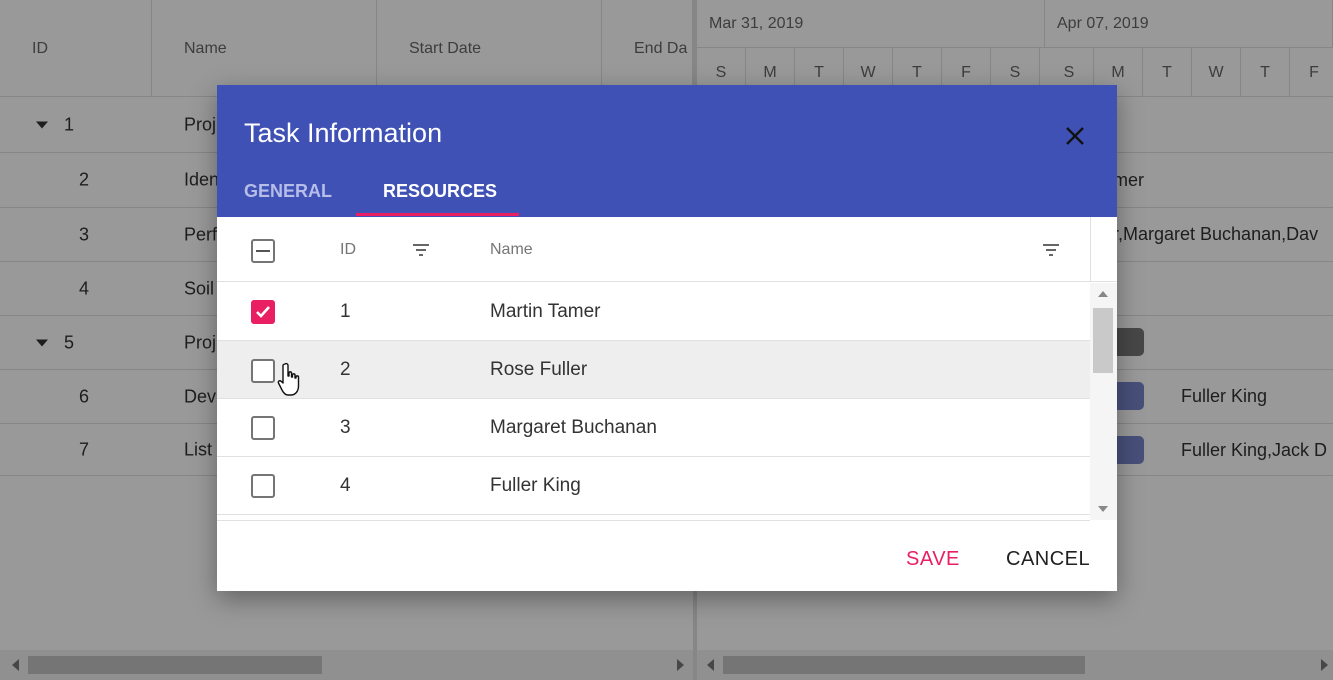 Image resolution: width=1333 pixels, height=680 pixels. I want to click on checkmark-icon, so click(263, 312).